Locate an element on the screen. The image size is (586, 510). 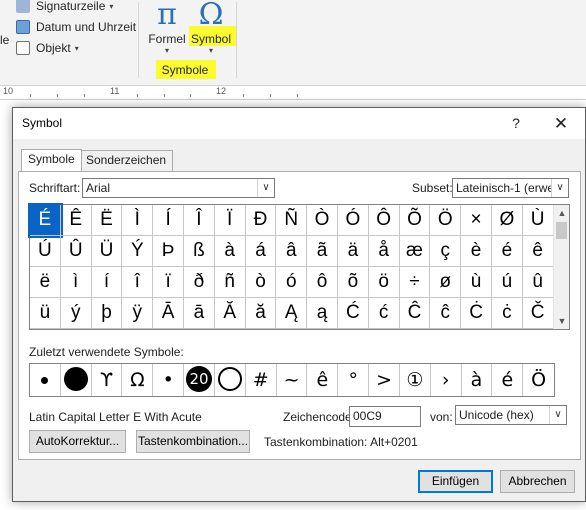
symbol-cell: Û is located at coordinates (76, 251).